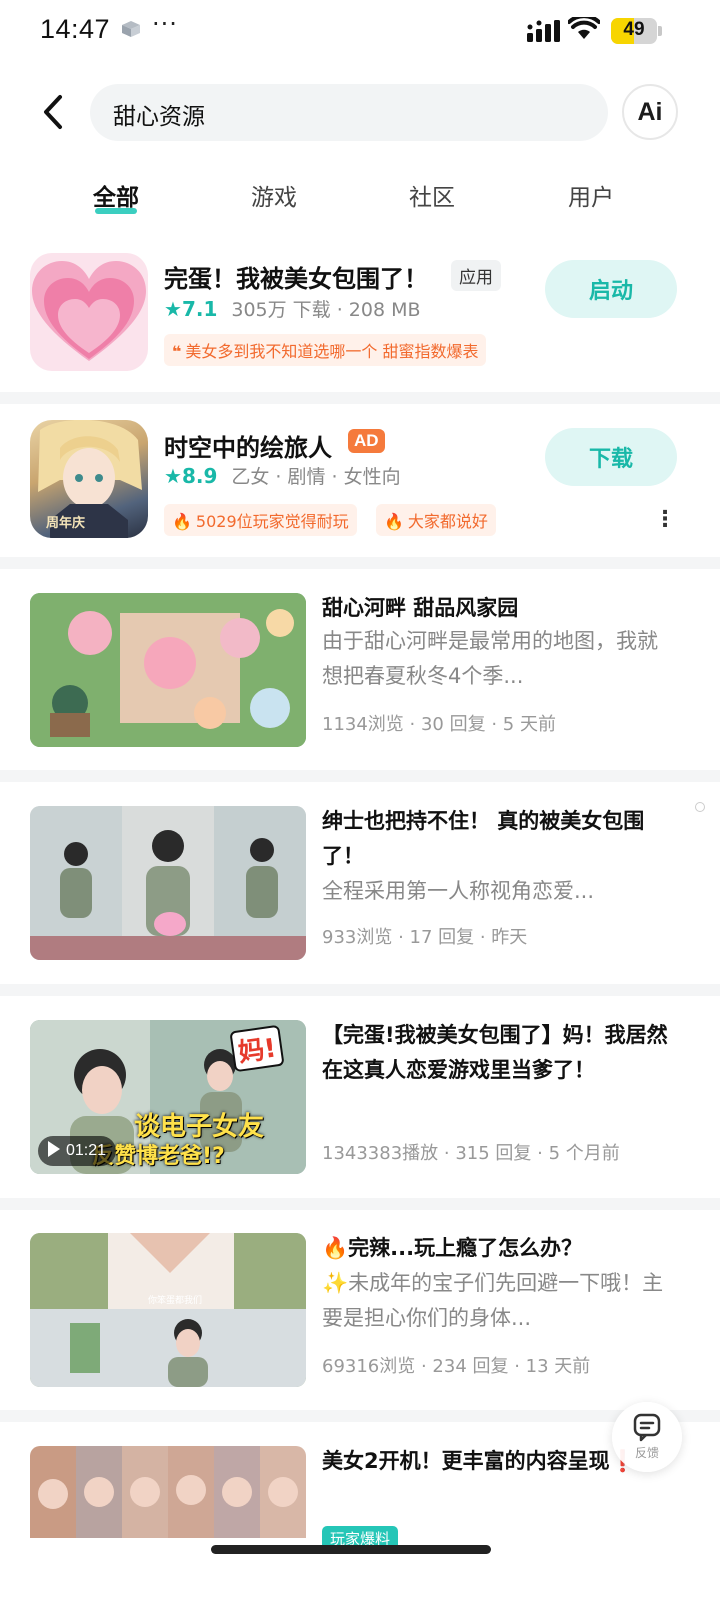 The image size is (720, 1600). I want to click on signal-icon, so click(543, 31).